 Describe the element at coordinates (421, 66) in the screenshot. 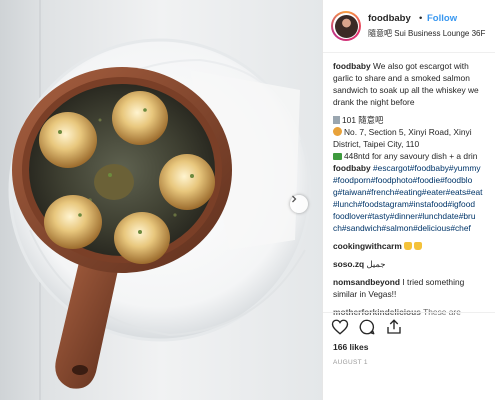

I see `caption-line: We also got escargot with` at that location.